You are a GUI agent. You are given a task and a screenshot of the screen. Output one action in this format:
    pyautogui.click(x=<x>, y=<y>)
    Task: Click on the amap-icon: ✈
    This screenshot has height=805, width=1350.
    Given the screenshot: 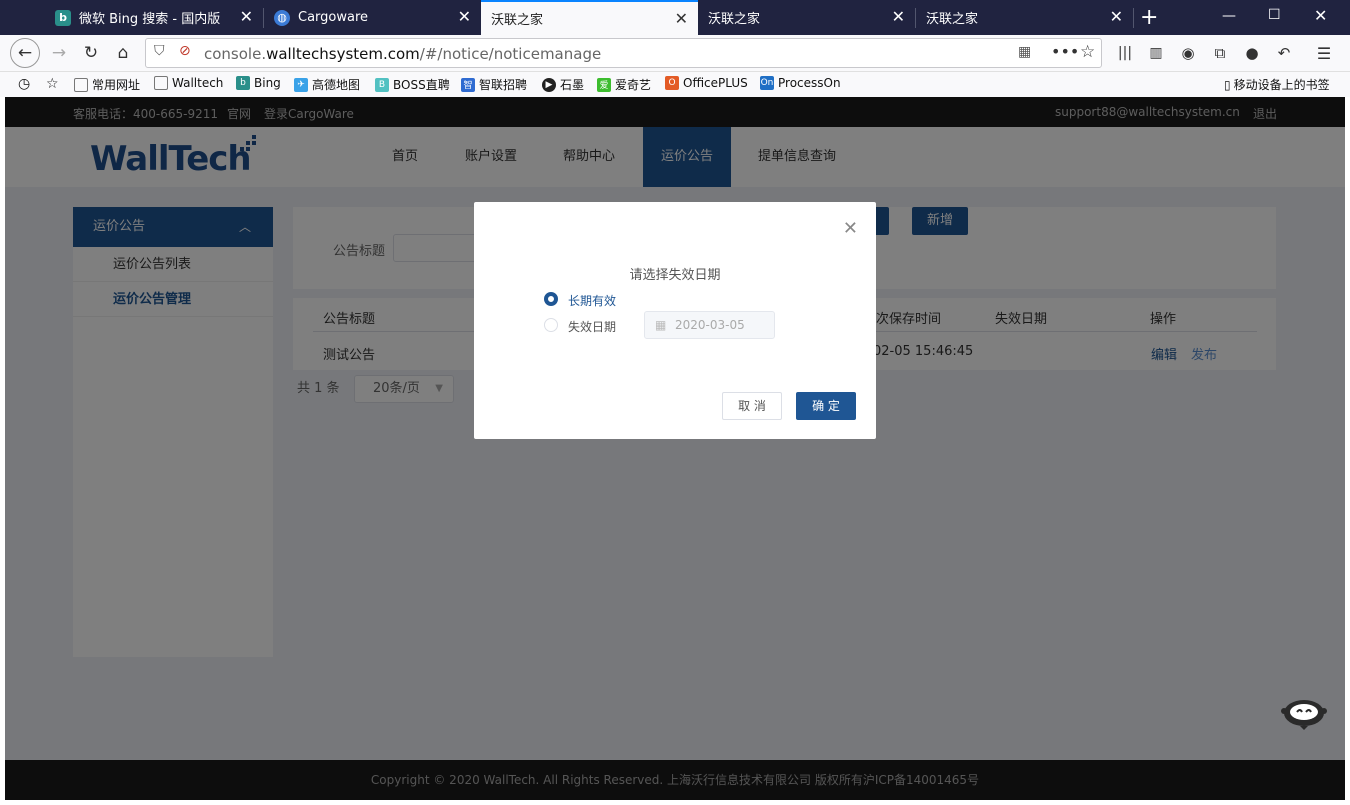 What is the action you would take?
    pyautogui.click(x=301, y=84)
    